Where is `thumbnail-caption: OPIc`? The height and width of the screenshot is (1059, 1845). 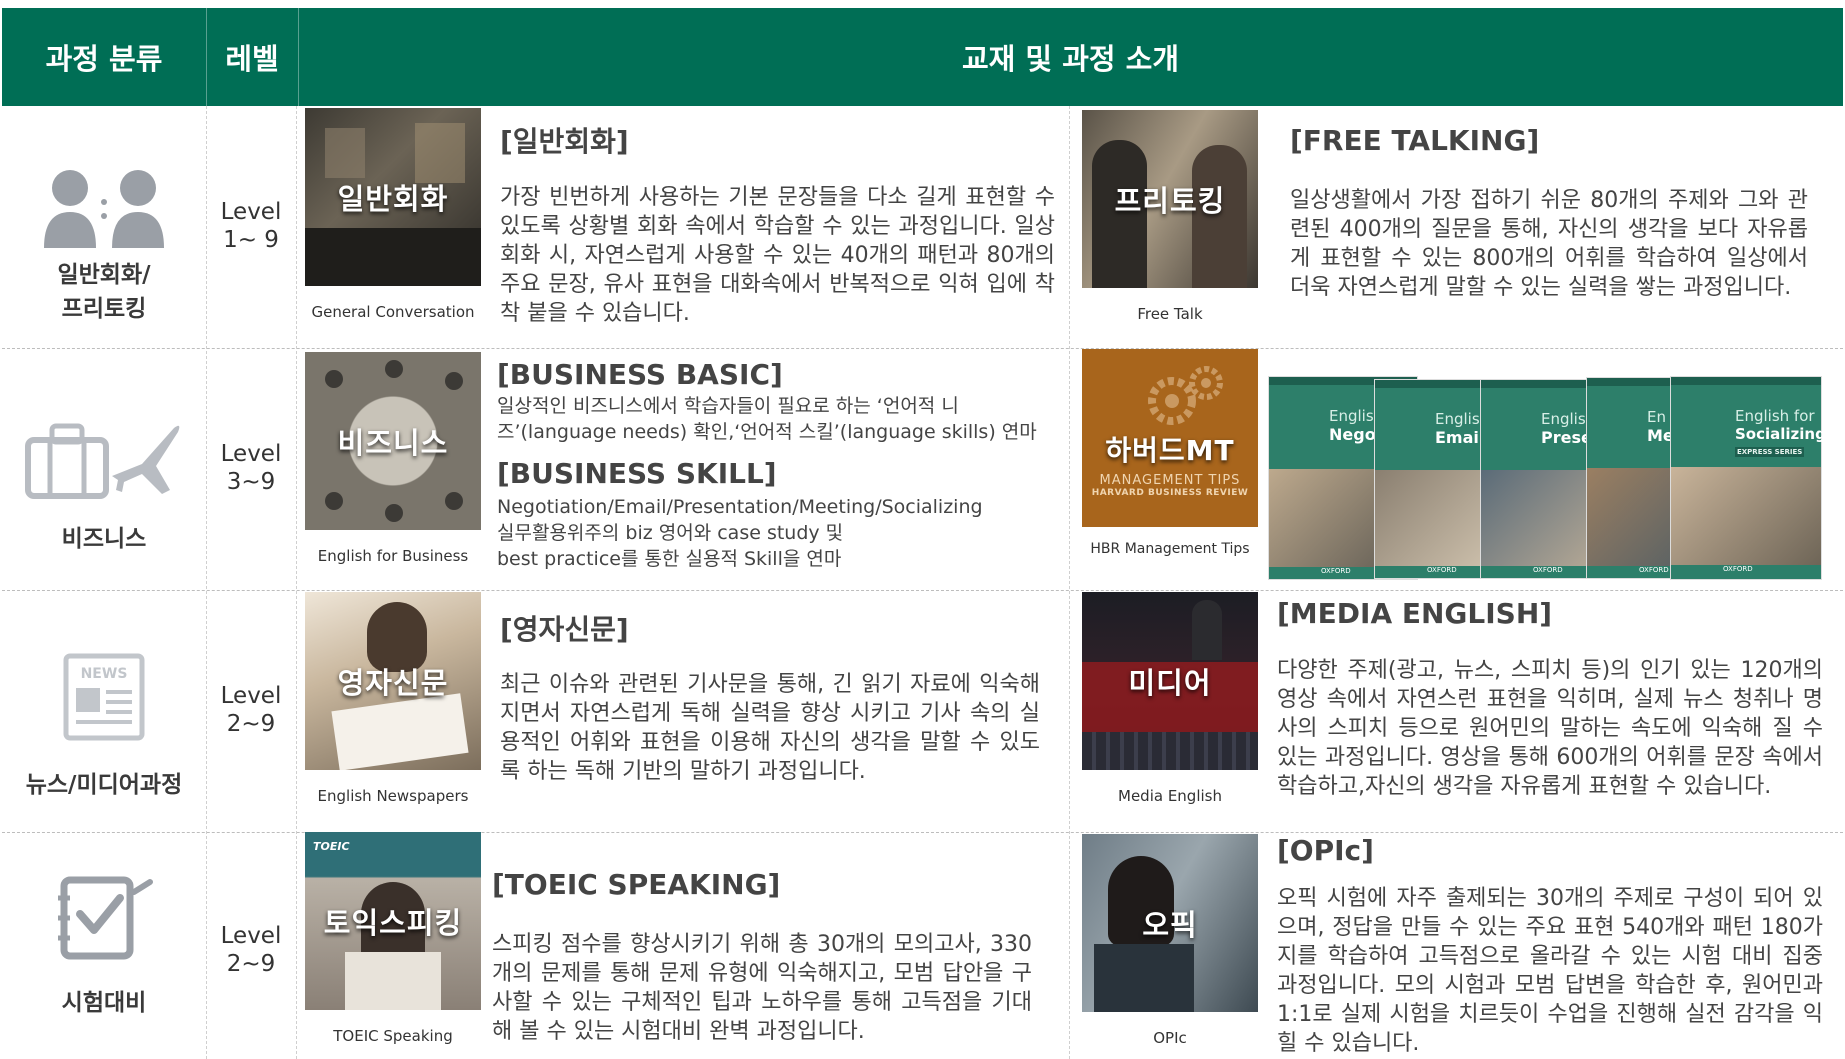
thumbnail-caption: OPIc is located at coordinates (1170, 1038).